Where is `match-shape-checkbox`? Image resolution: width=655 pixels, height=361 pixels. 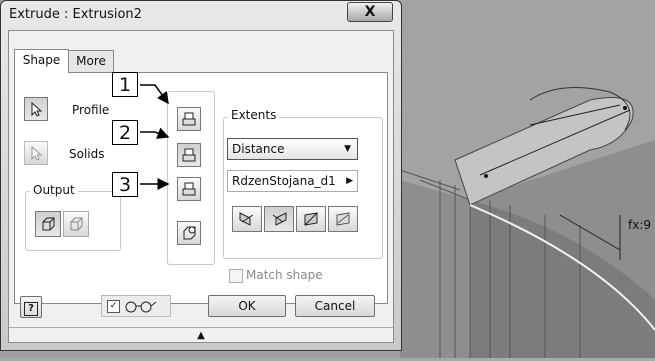 match-shape-checkbox is located at coordinates (236, 276).